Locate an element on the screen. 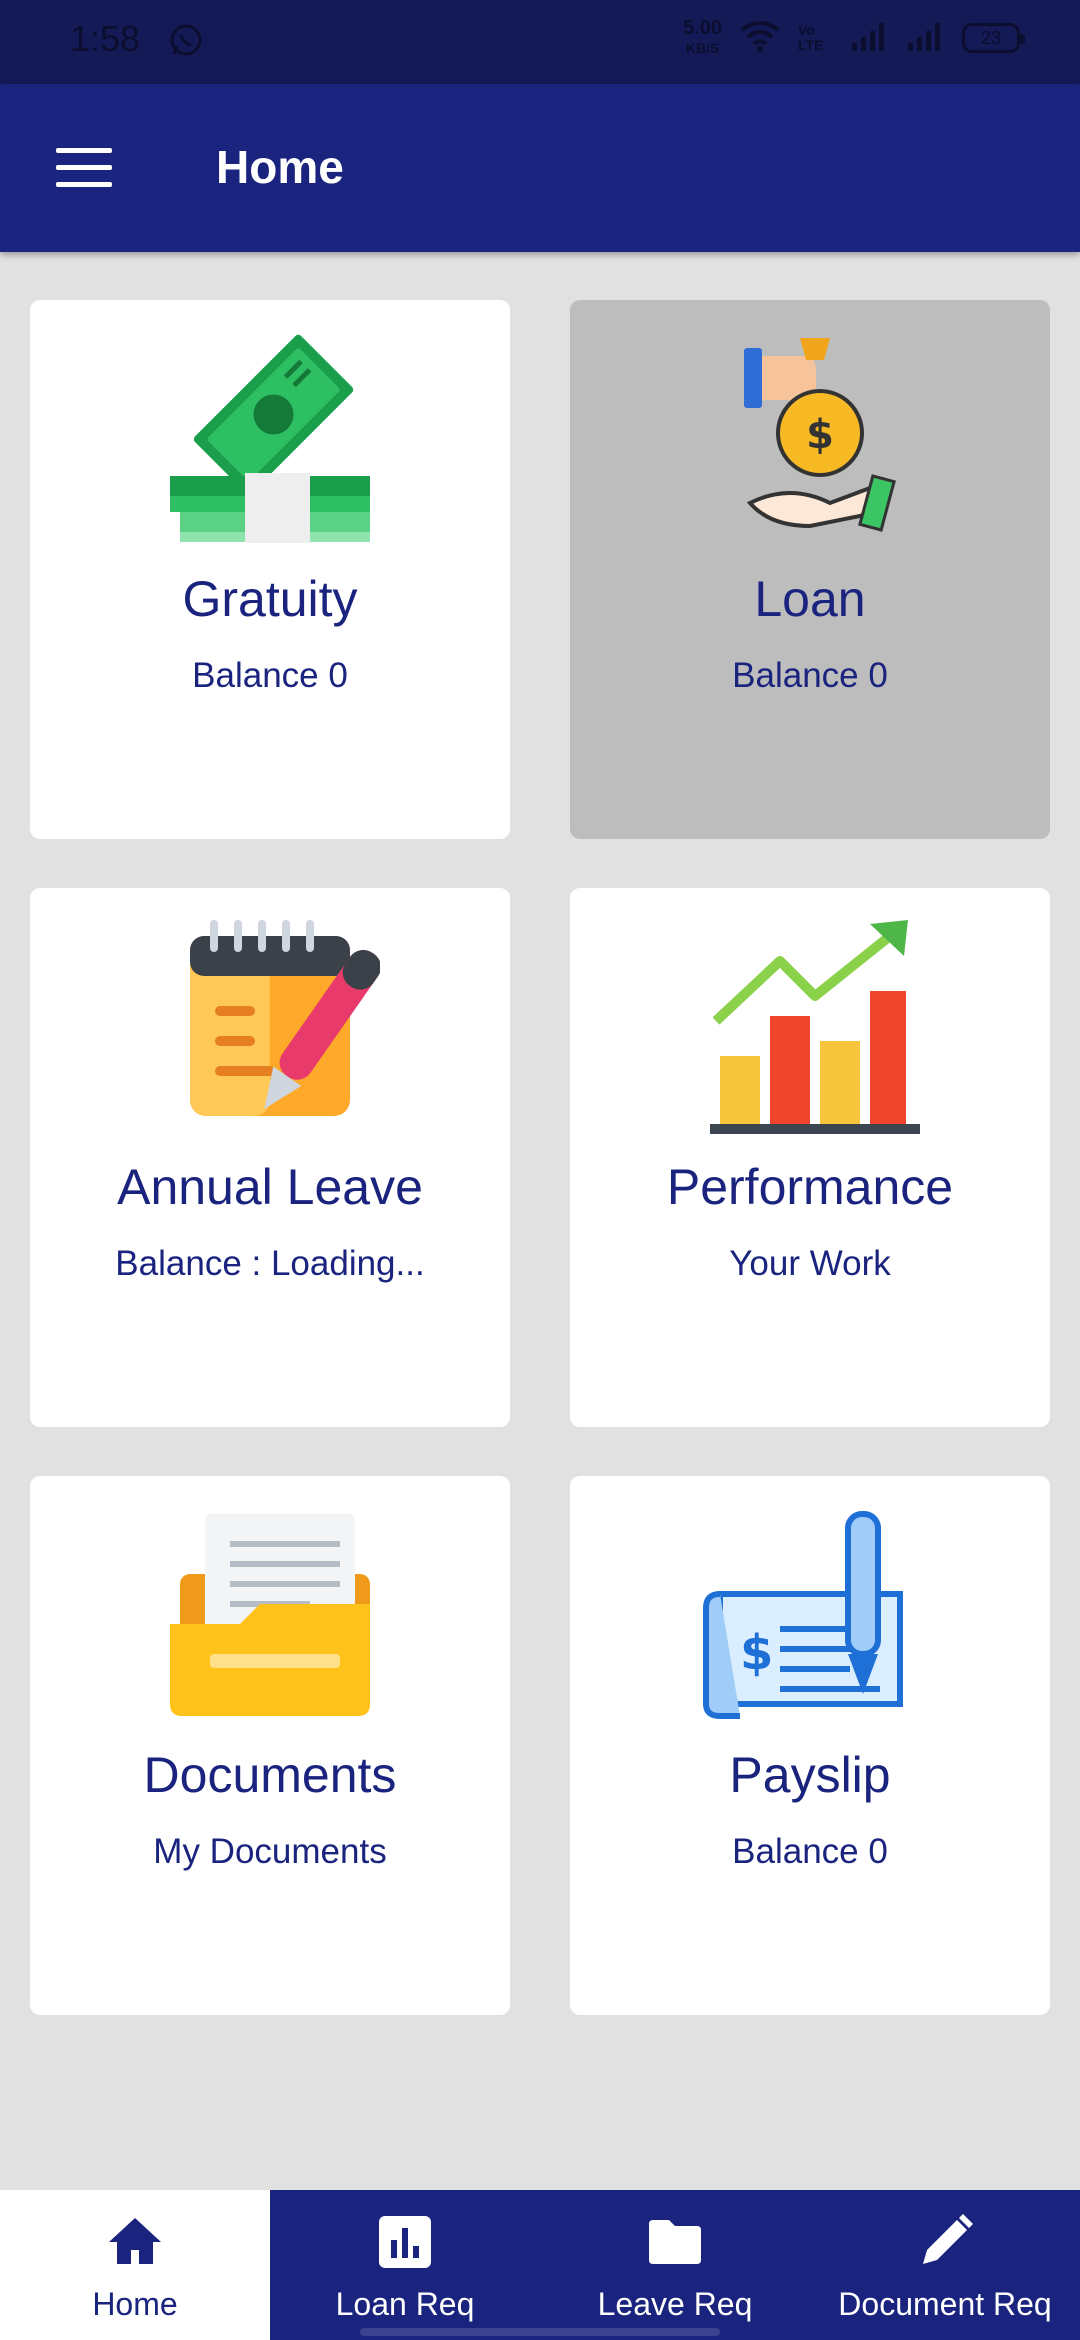 The height and width of the screenshot is (2340, 1080). battery-icon: 23 is located at coordinates (993, 38).